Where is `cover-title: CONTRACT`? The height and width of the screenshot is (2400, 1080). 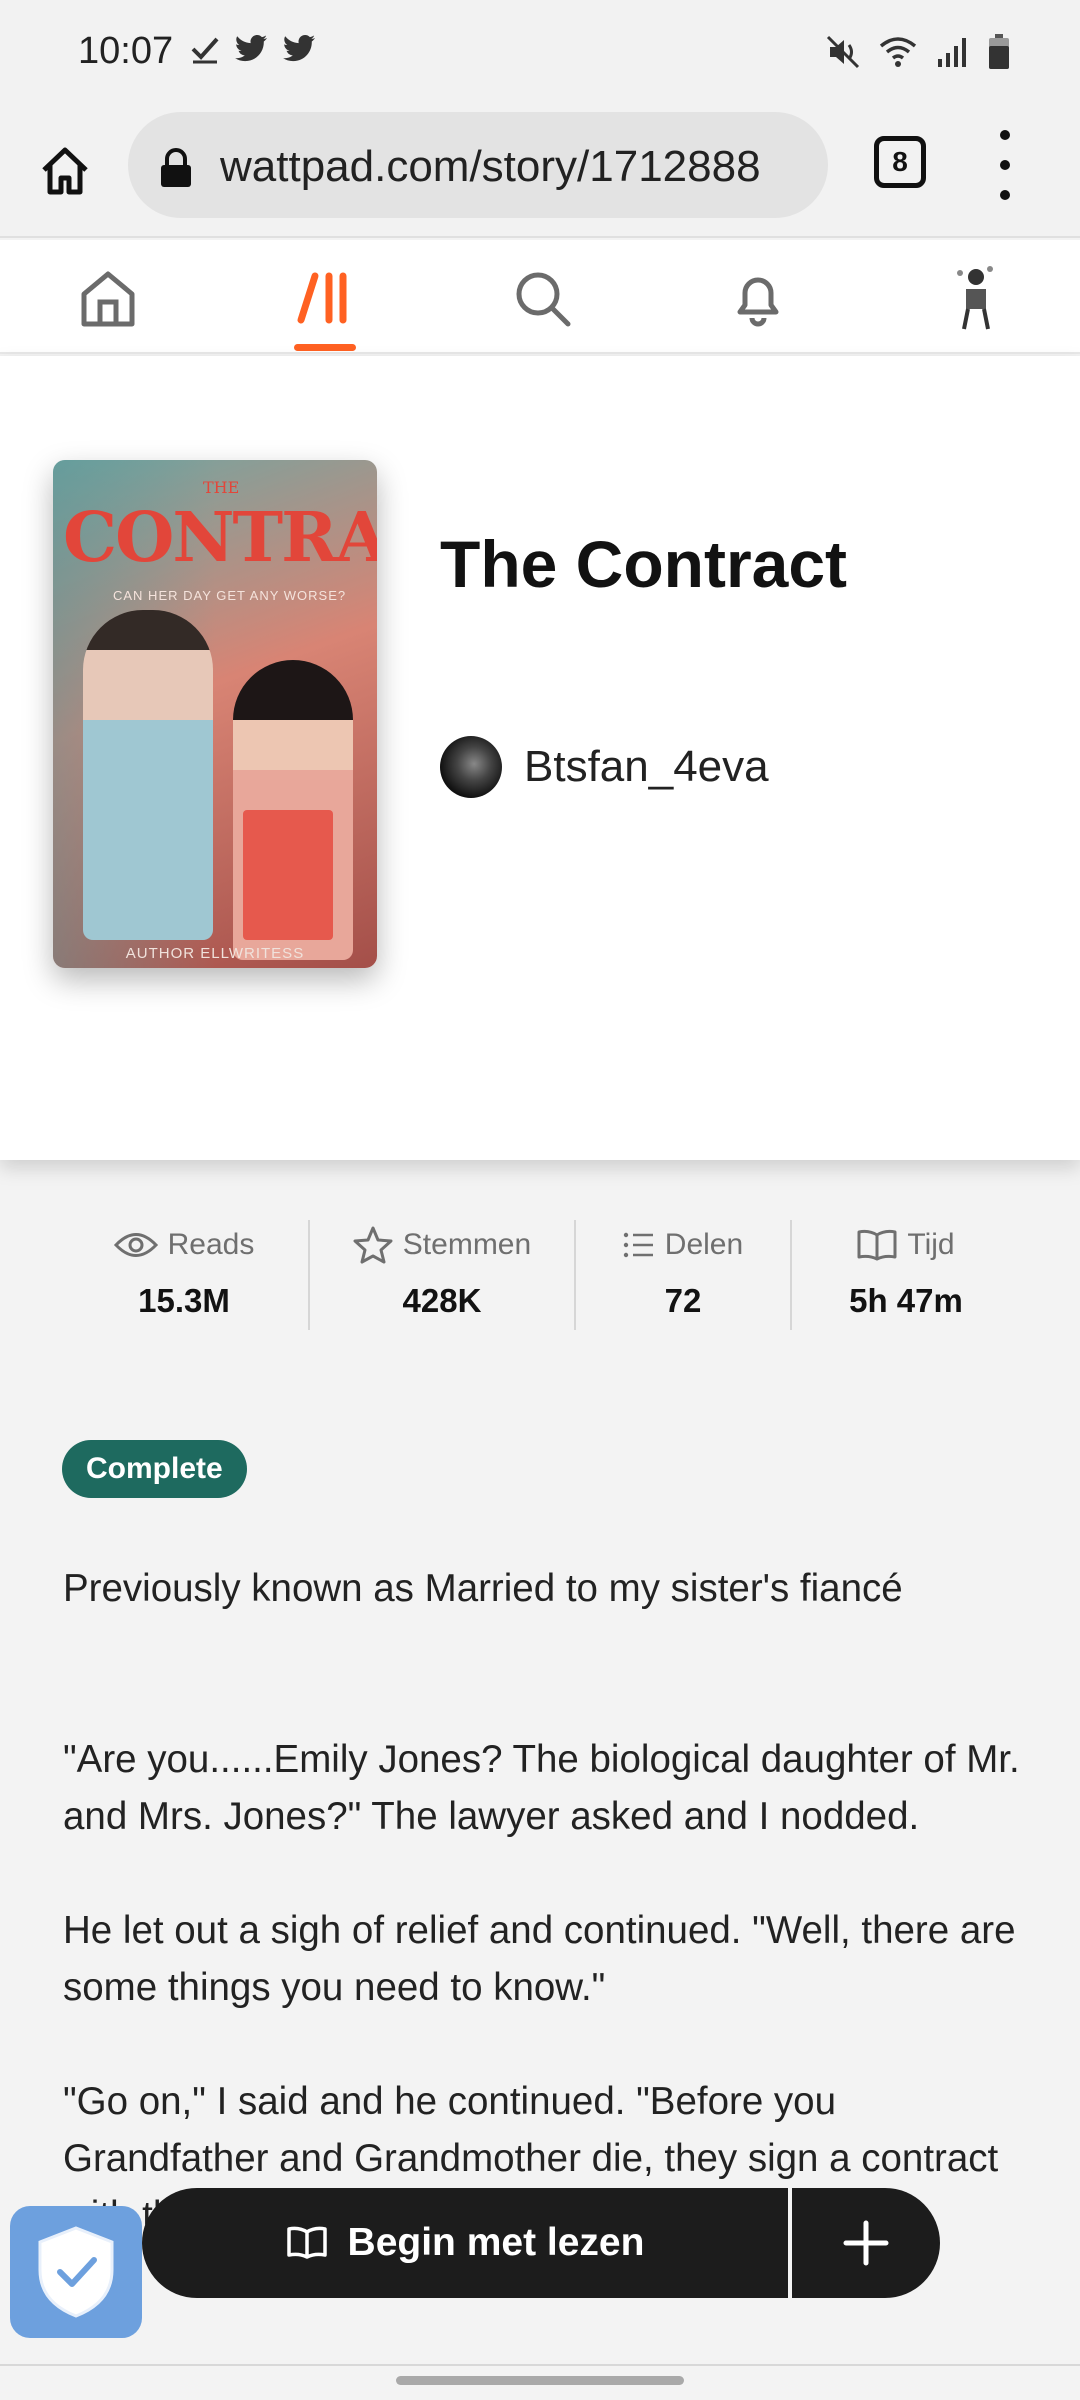
cover-title: CONTRACT is located at coordinates (220, 538).